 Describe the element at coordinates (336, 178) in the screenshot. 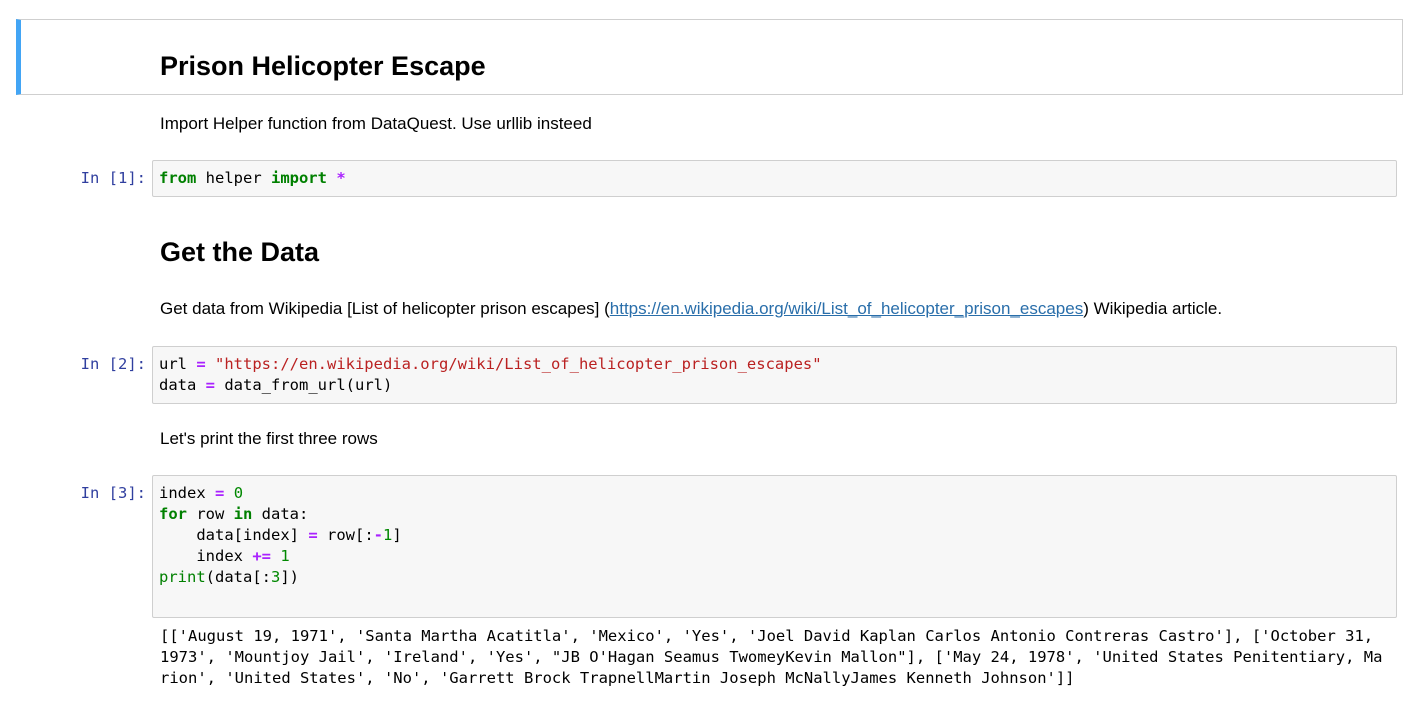

I see `code-operator: *` at that location.